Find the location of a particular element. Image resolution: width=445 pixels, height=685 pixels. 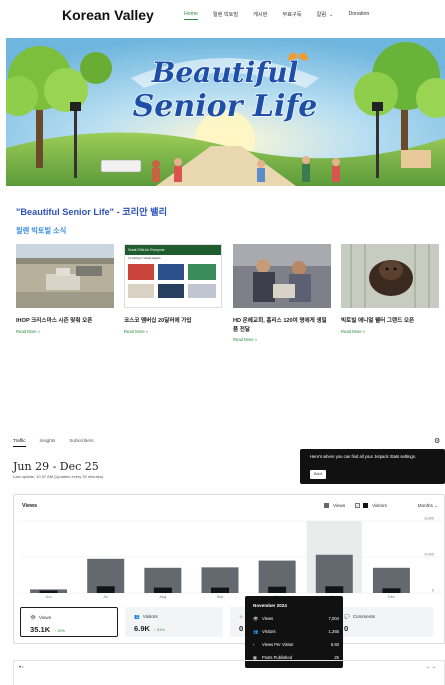

popup-label: Visitors is located at coordinates (269, 631).